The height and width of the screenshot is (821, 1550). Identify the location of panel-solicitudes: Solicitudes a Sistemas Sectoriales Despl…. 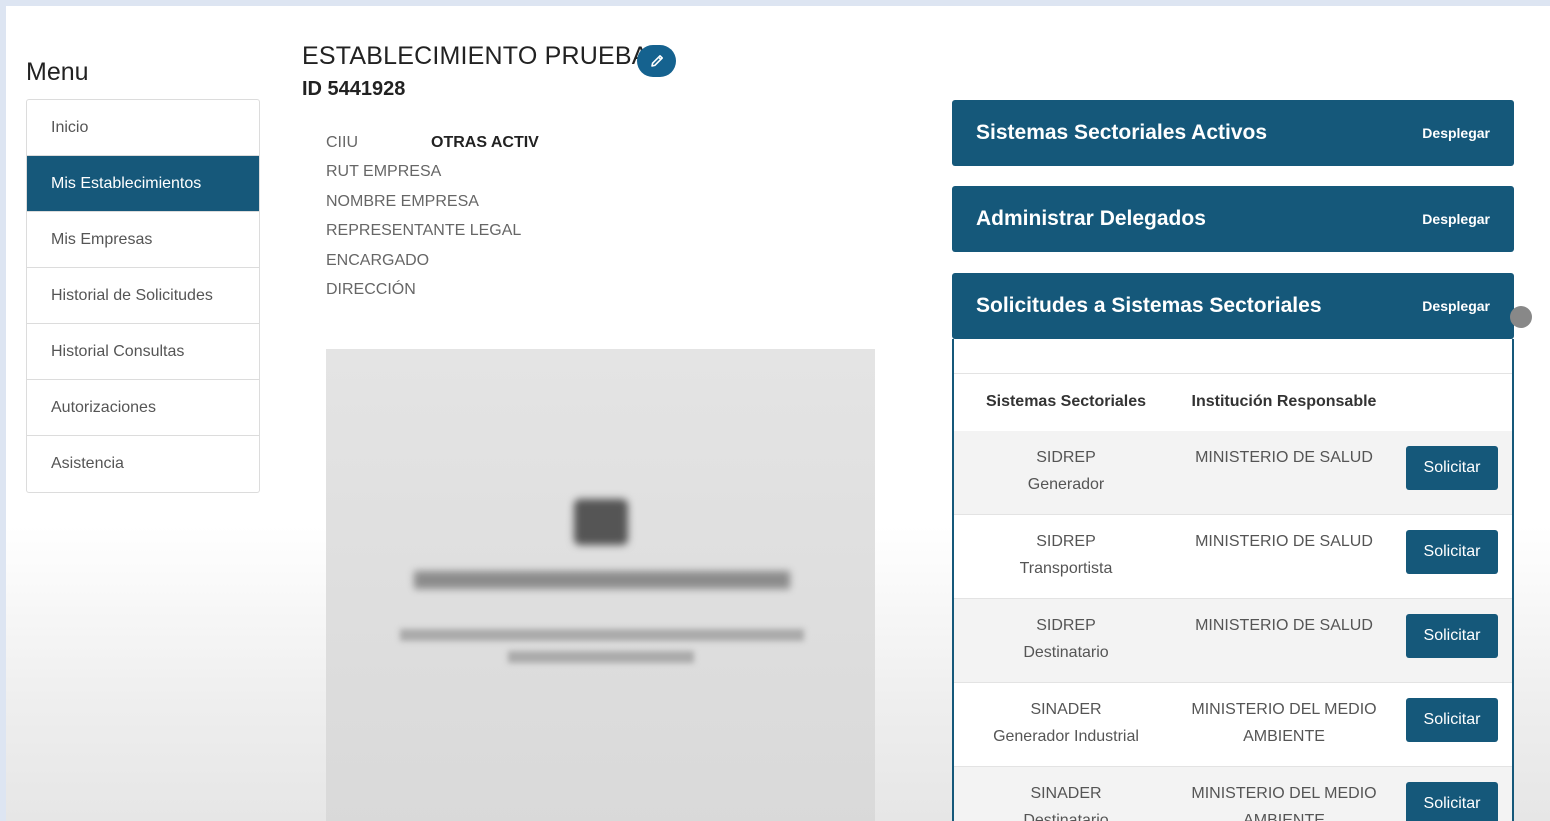
(1233, 306).